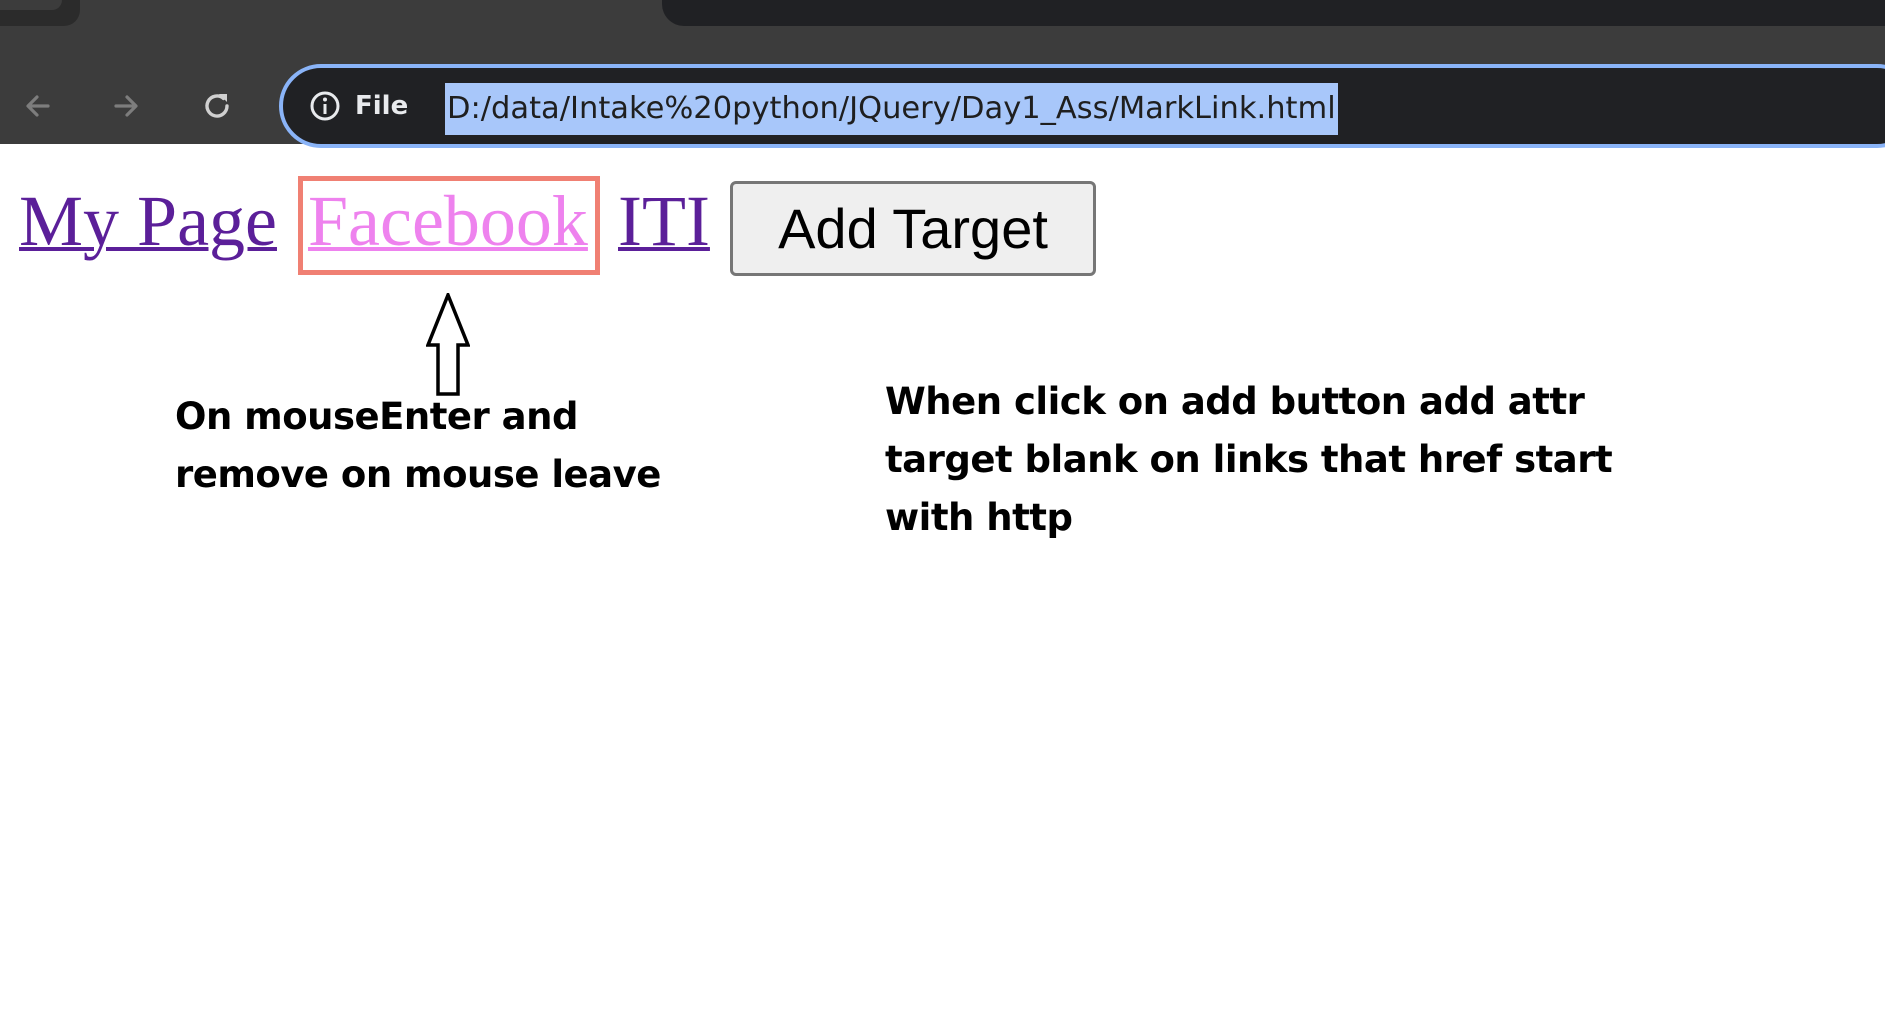 The image size is (1885, 1020). I want to click on reload-button, so click(217, 106).